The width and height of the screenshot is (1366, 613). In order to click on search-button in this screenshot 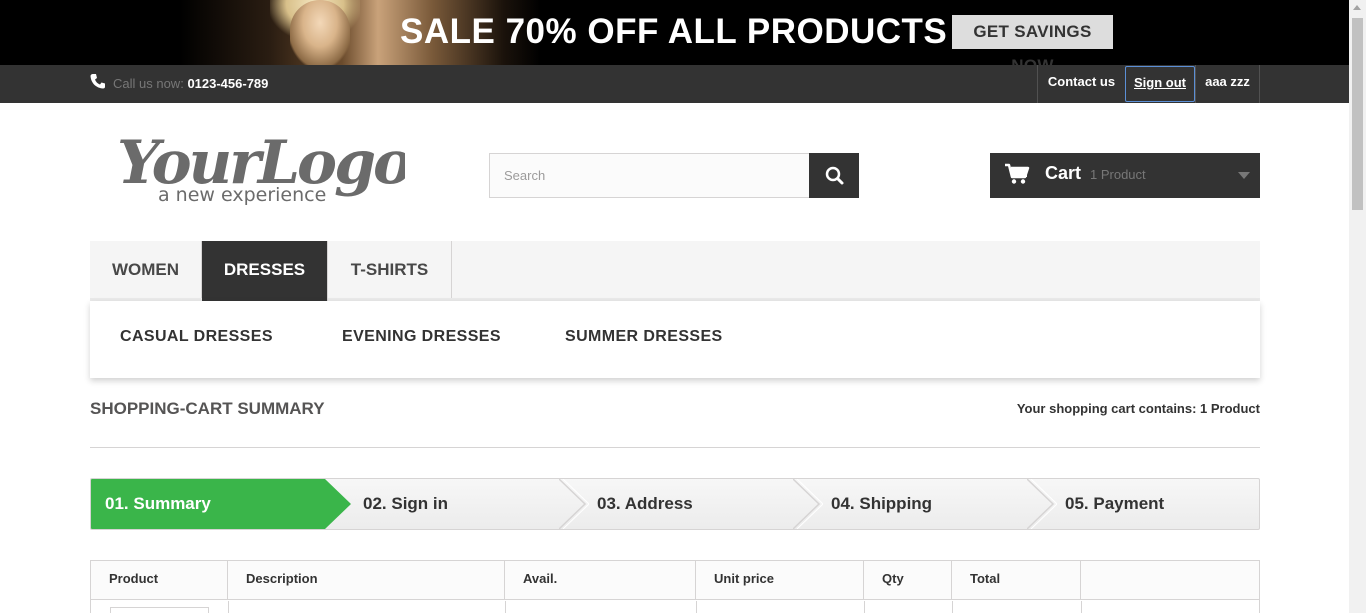, I will do `click(834, 175)`.